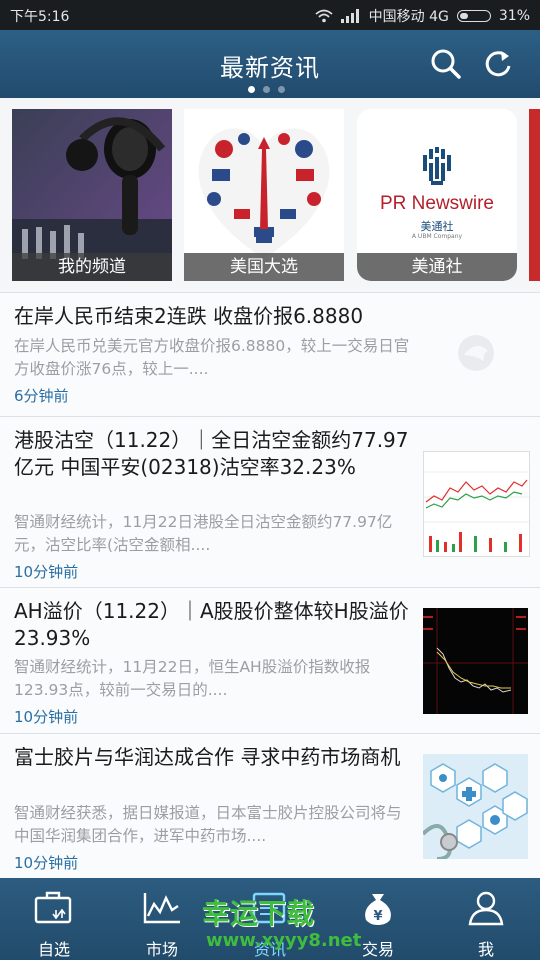 The width and height of the screenshot is (540, 960). What do you see at coordinates (476, 353) in the screenshot?
I see `placeholder-logo-icon` at bounding box center [476, 353].